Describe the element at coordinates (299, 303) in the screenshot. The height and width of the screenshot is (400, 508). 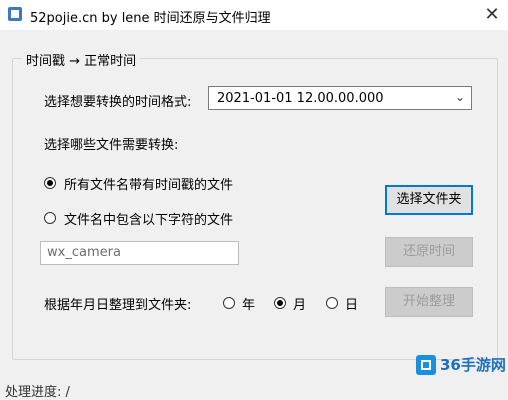
I see `radio-month-label: 月` at that location.